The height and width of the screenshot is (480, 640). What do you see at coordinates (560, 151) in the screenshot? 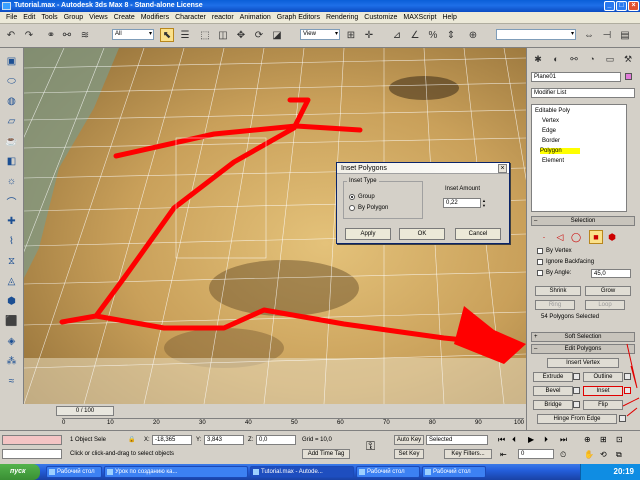
I see `stack-polygon: Polygon` at bounding box center [560, 151].